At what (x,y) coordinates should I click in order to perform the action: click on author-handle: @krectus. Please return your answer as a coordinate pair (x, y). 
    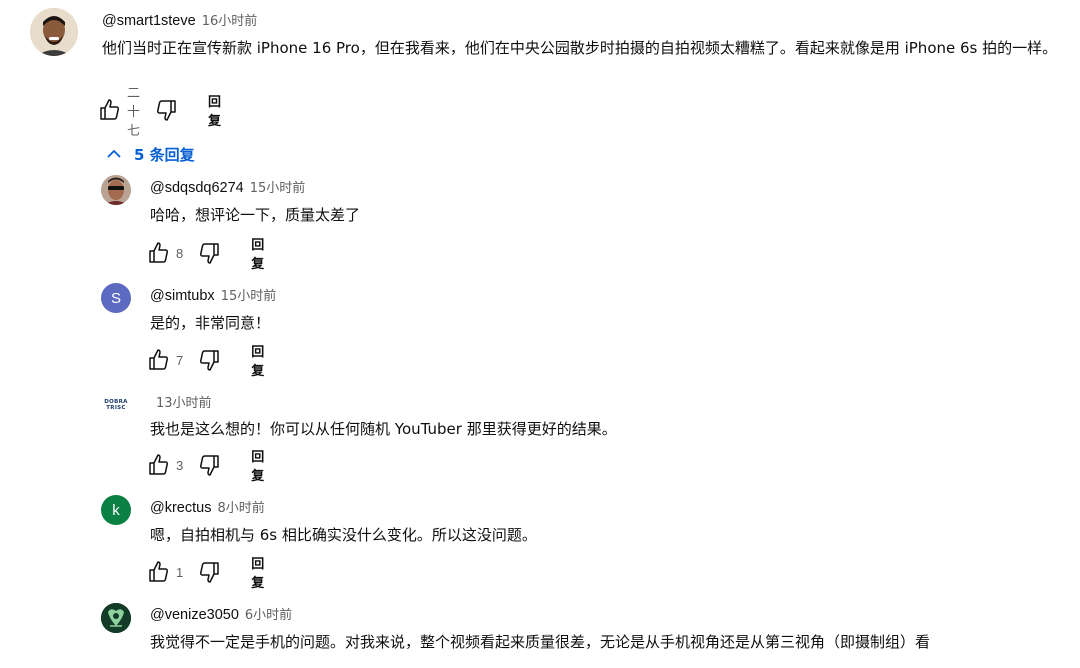
    Looking at the image, I should click on (180, 508).